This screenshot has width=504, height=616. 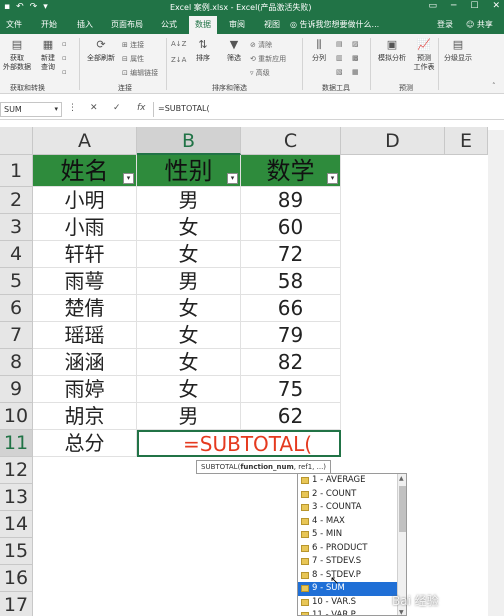 I want to click on maximize-icon: ☐, so click(x=474, y=6).